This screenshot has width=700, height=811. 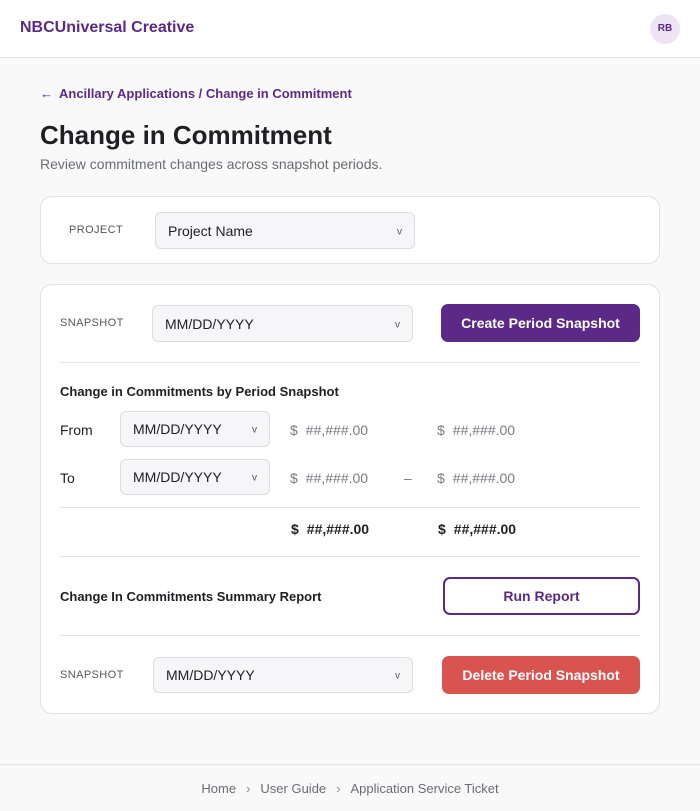 I want to click on snapshot-delete-select: MM/DD/YYYY v, so click(x=283, y=675).